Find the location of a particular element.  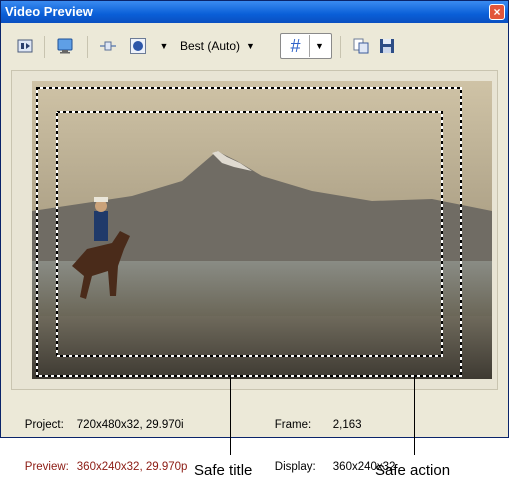

quality-label: Best (Auto) is located at coordinates (210, 46).